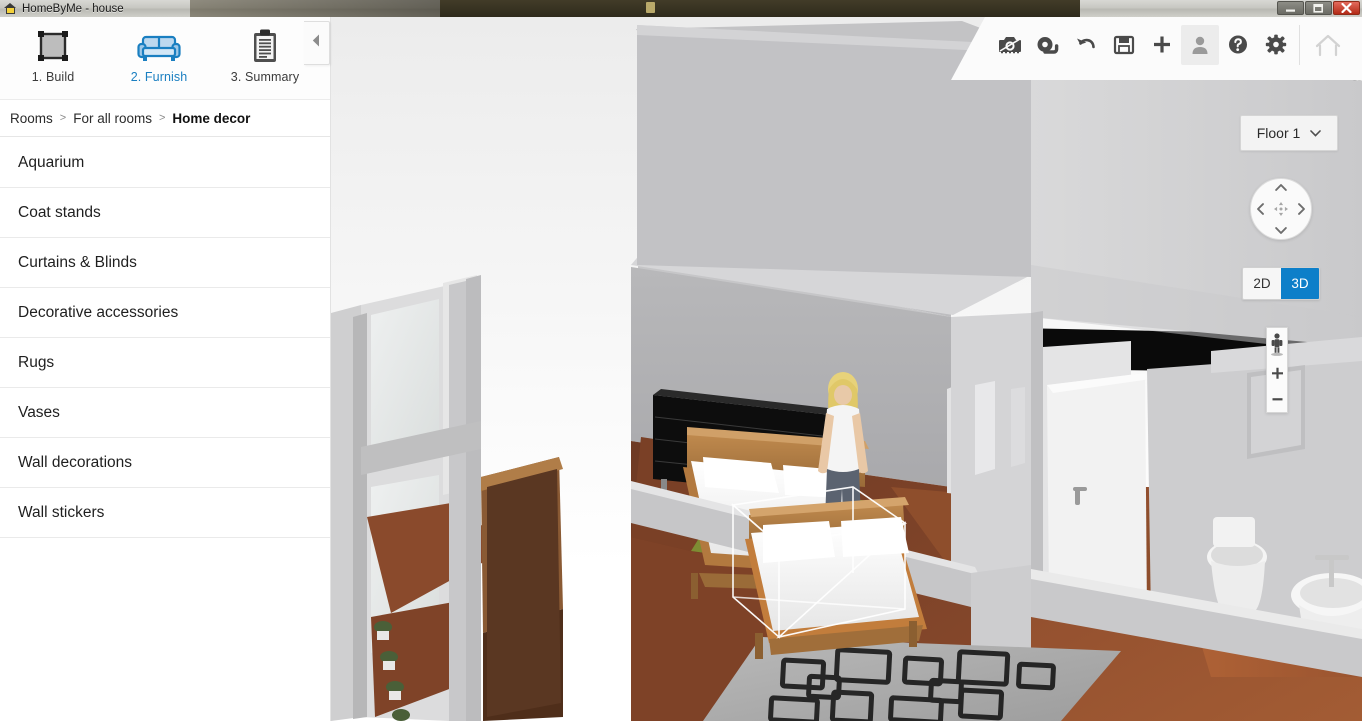 This screenshot has width=1362, height=721. Describe the element at coordinates (1238, 45) in the screenshot. I see `help-question-icon` at that location.